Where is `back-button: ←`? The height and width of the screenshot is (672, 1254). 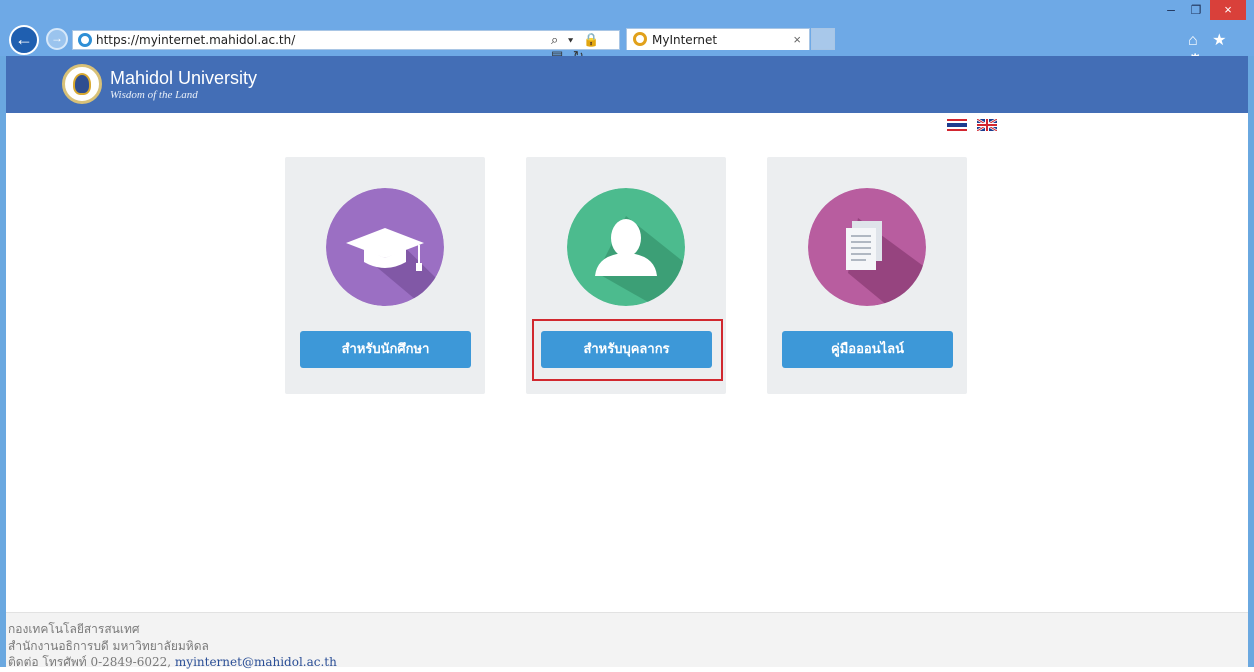 back-button: ← is located at coordinates (24, 40).